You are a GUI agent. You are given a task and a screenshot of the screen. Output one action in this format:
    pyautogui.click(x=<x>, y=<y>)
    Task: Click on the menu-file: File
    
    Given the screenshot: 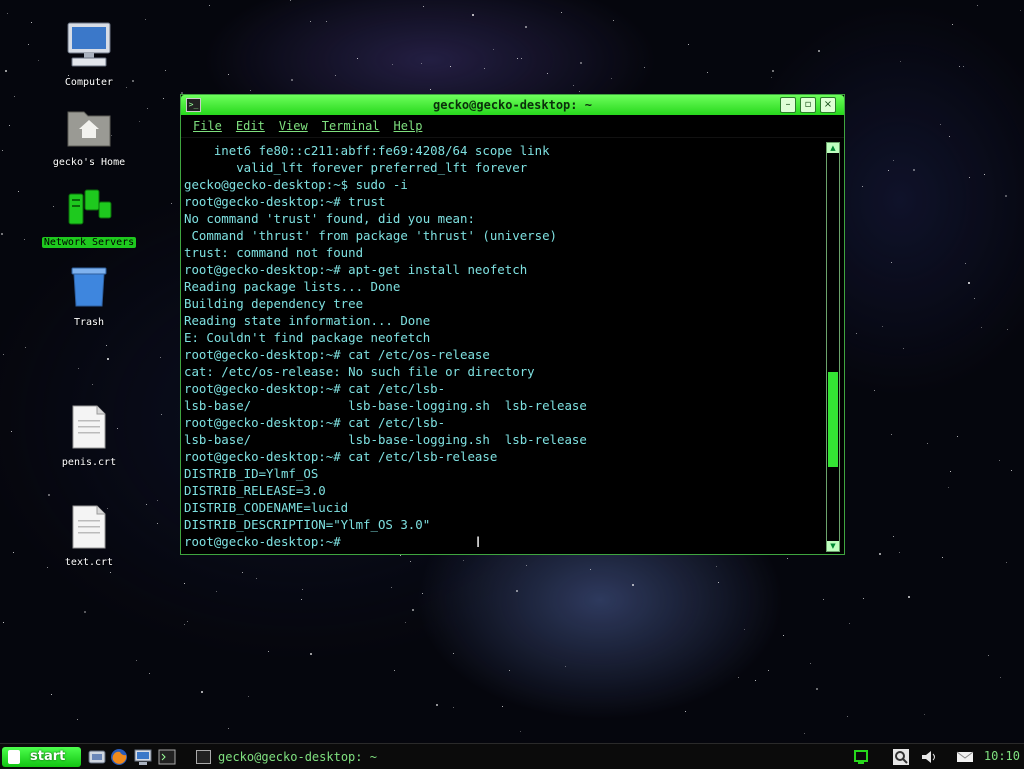 What is the action you would take?
    pyautogui.click(x=207, y=126)
    